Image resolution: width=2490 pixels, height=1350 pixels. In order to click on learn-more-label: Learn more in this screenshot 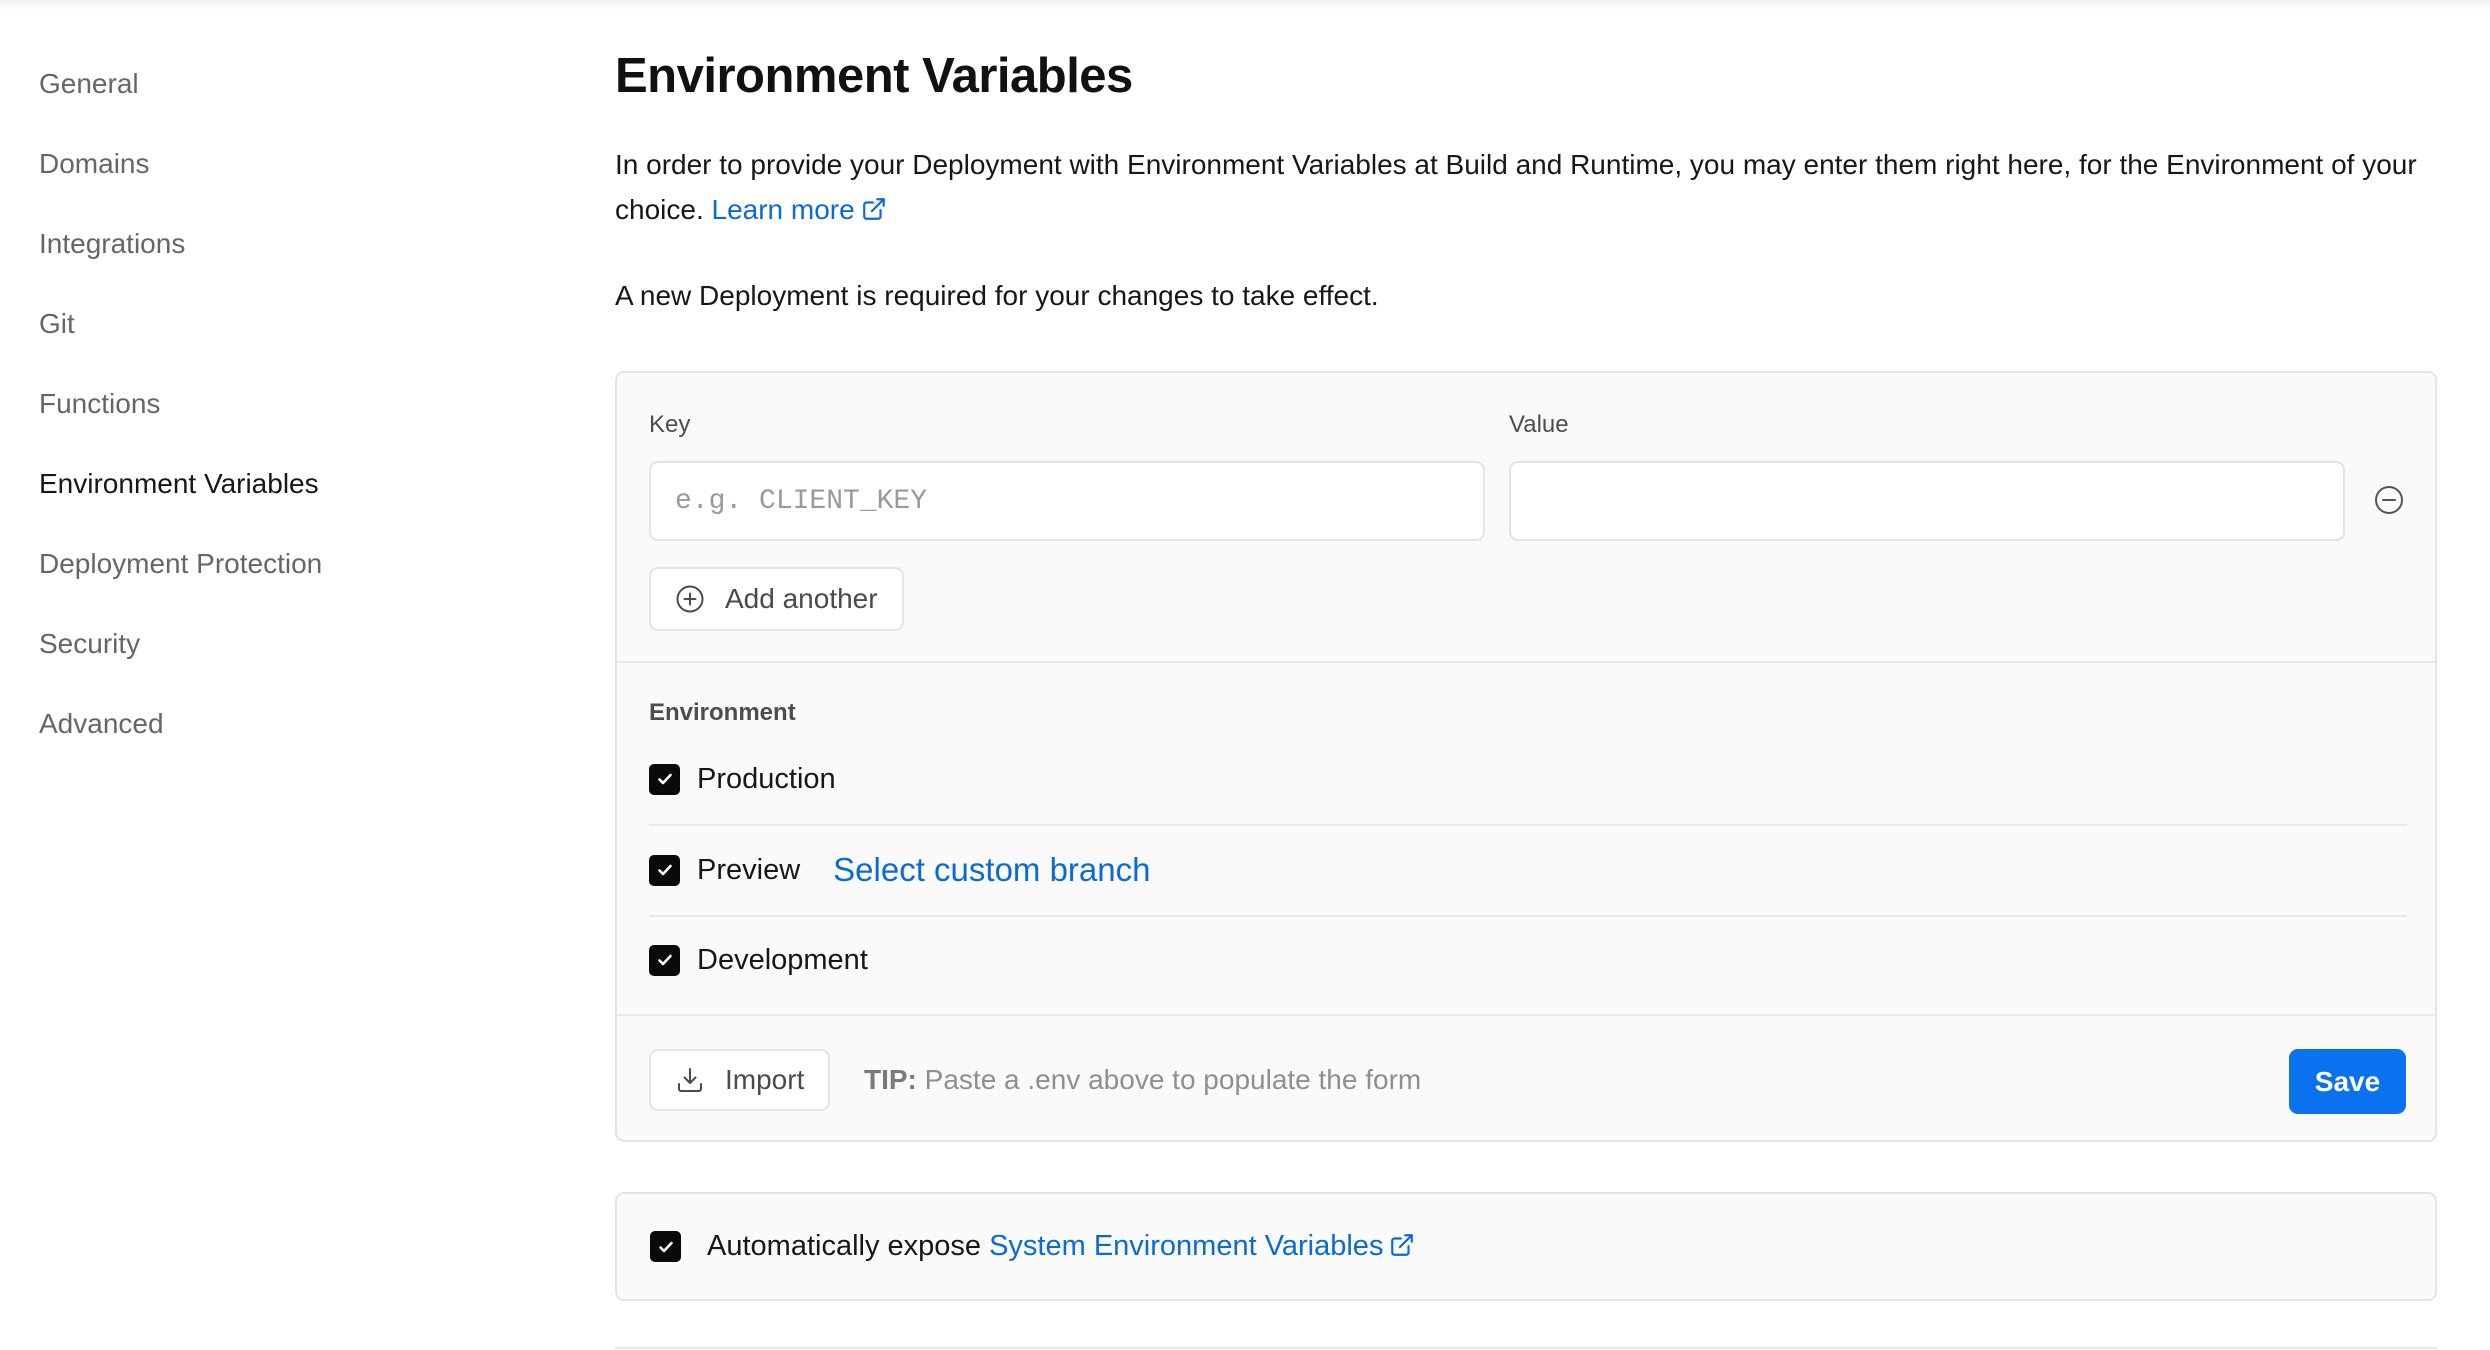, I will do `click(783, 209)`.